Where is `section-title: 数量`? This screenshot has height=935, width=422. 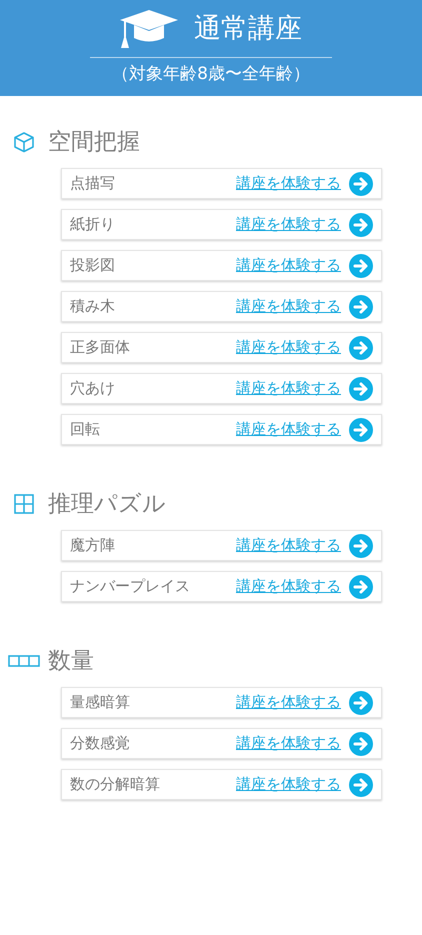
section-title: 数量 is located at coordinates (71, 661).